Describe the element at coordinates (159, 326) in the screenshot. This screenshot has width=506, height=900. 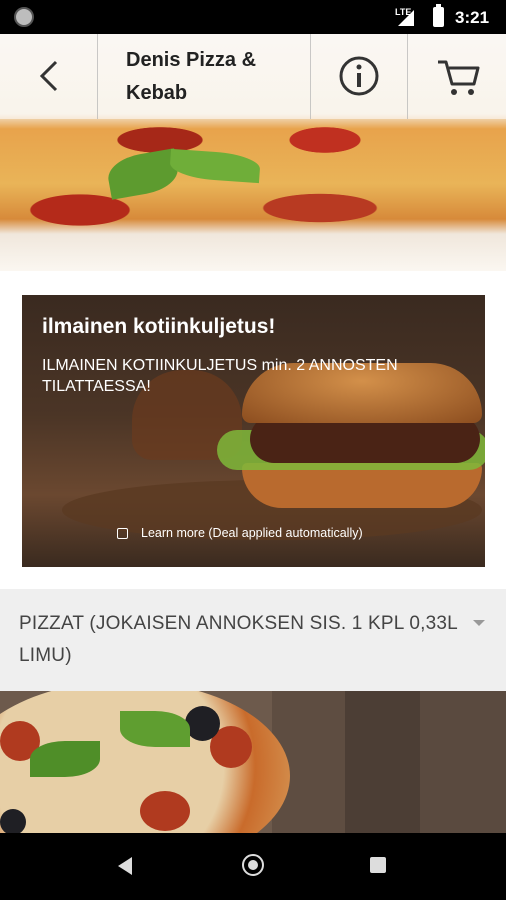
I see `promo-title: ilmainen kotiinkuljetus!` at that location.